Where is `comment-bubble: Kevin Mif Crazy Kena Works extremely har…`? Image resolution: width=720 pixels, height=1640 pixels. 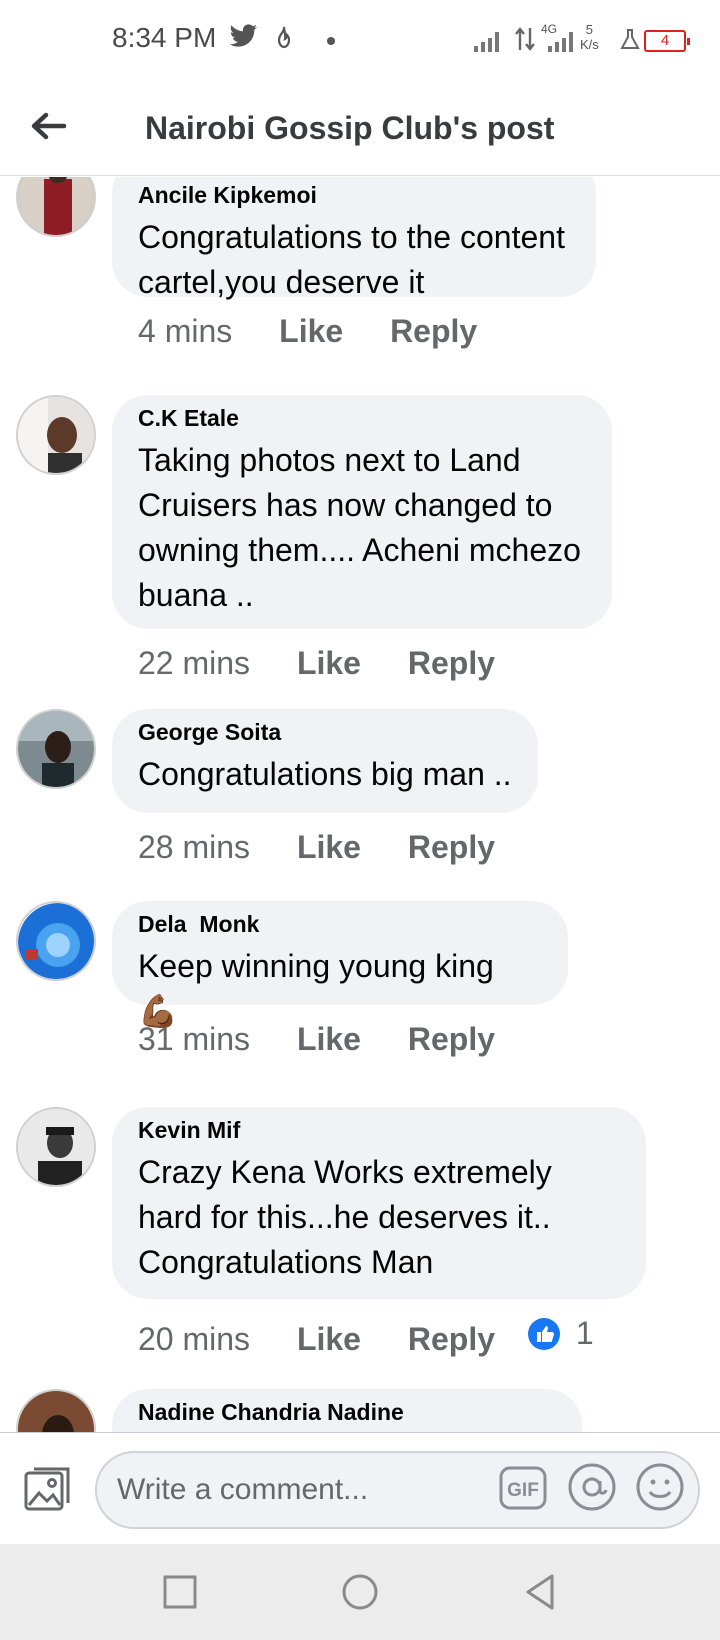 comment-bubble: Kevin Mif Crazy Kena Works extremely har… is located at coordinates (379, 1203).